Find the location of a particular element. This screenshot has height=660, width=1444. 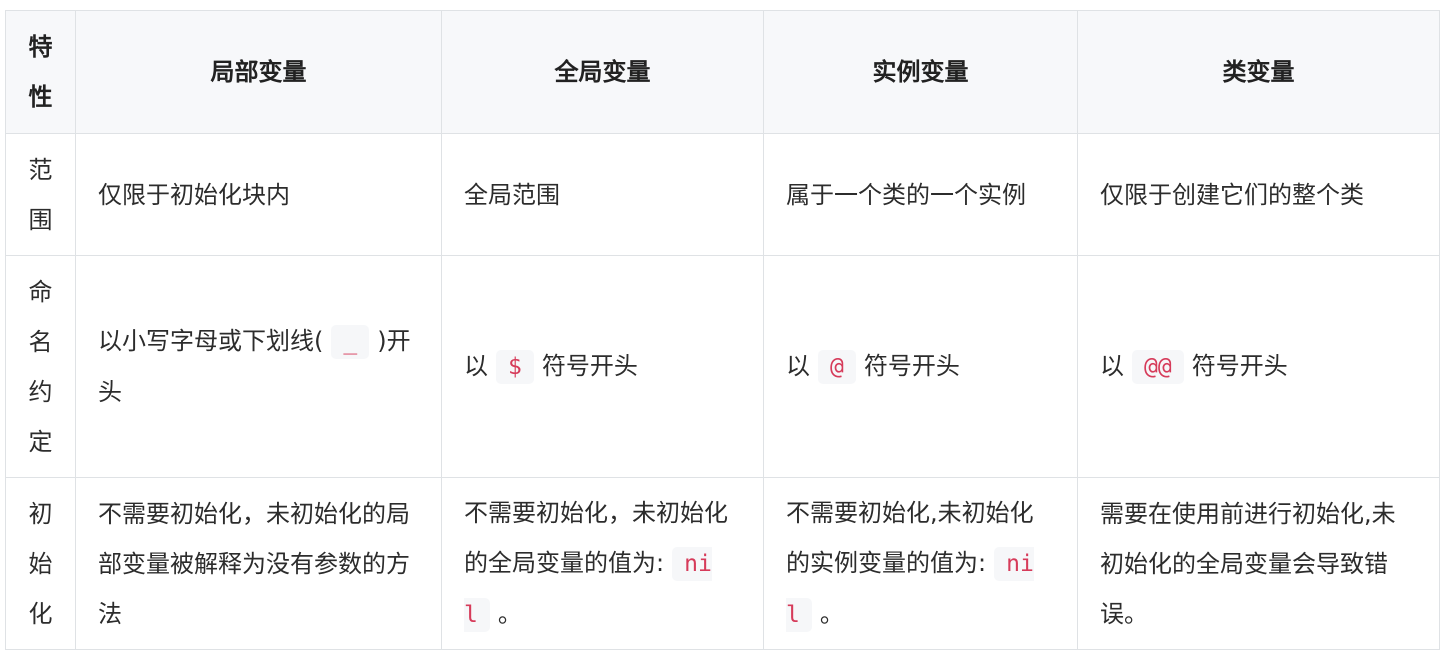

naming-class-prefix: 以 is located at coordinates (1112, 366).